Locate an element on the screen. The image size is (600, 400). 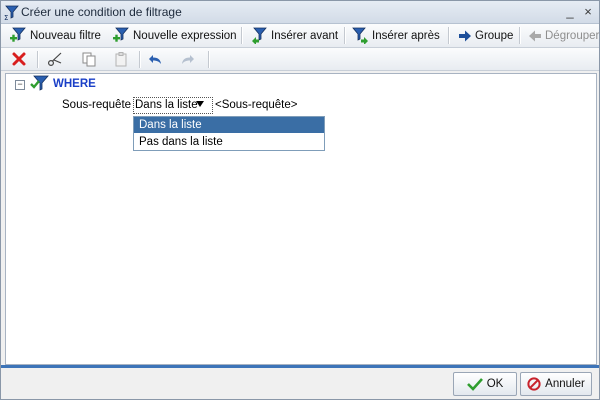
dropdown-option-in-list: Dans la liste is located at coordinates (229, 125).